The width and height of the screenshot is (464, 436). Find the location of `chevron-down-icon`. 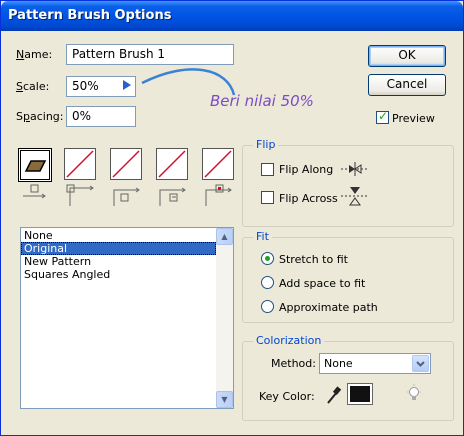

chevron-down-icon is located at coordinates (420, 363).